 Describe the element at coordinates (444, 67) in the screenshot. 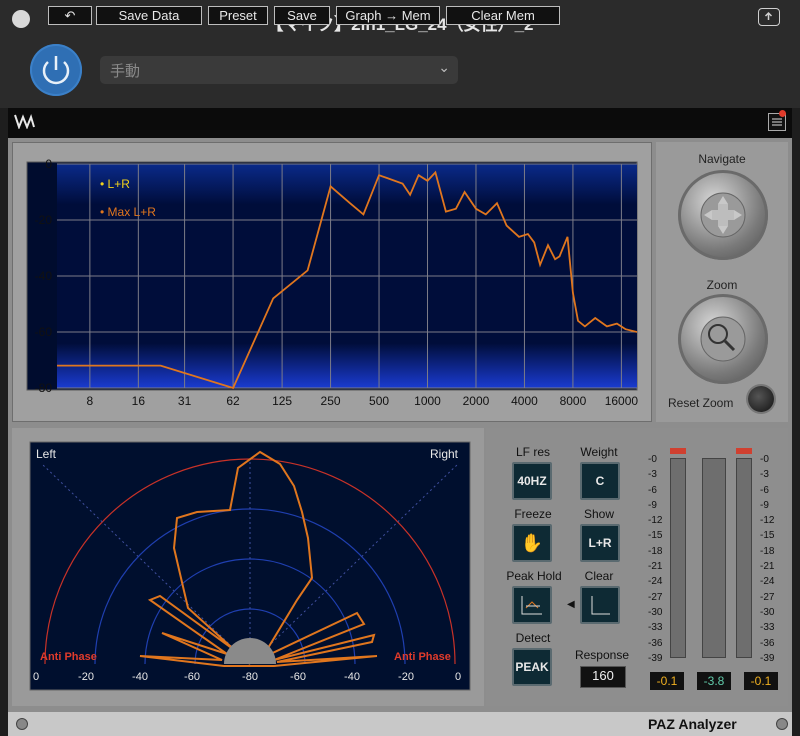

I see `chevron-down-icon: ⌄` at that location.